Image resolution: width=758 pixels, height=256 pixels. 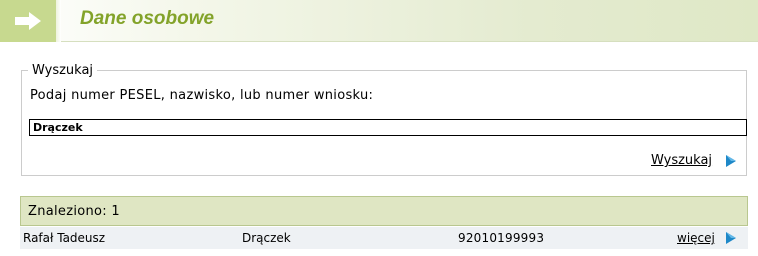 I want to click on result-count-text: Znaleziono: 1, so click(x=74, y=211).